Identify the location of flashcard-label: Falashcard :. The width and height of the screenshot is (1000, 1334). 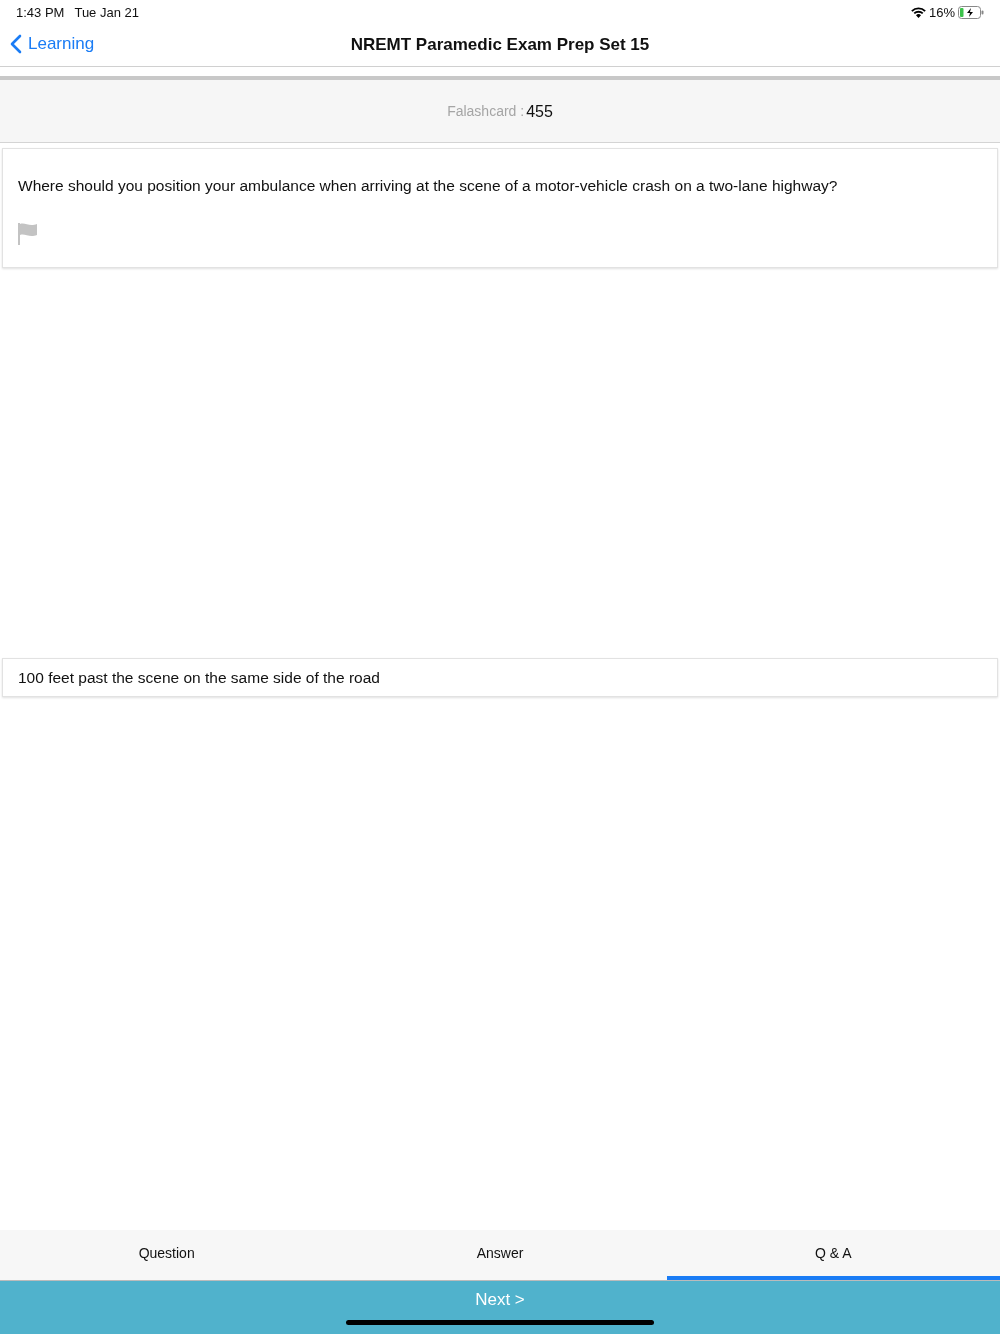
(486, 111).